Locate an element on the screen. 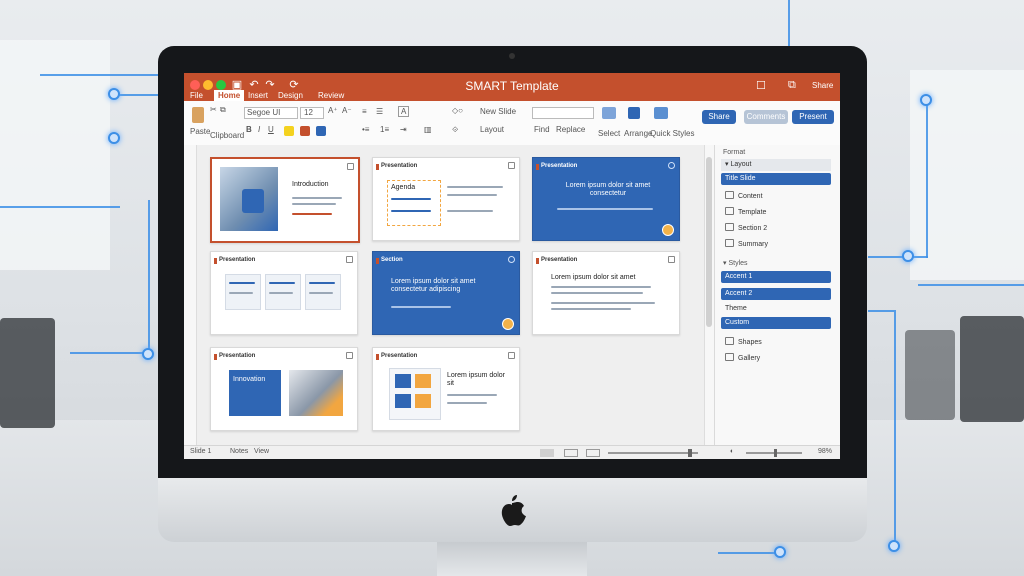 The image size is (1024, 576). normal-view-icon is located at coordinates (547, 453).